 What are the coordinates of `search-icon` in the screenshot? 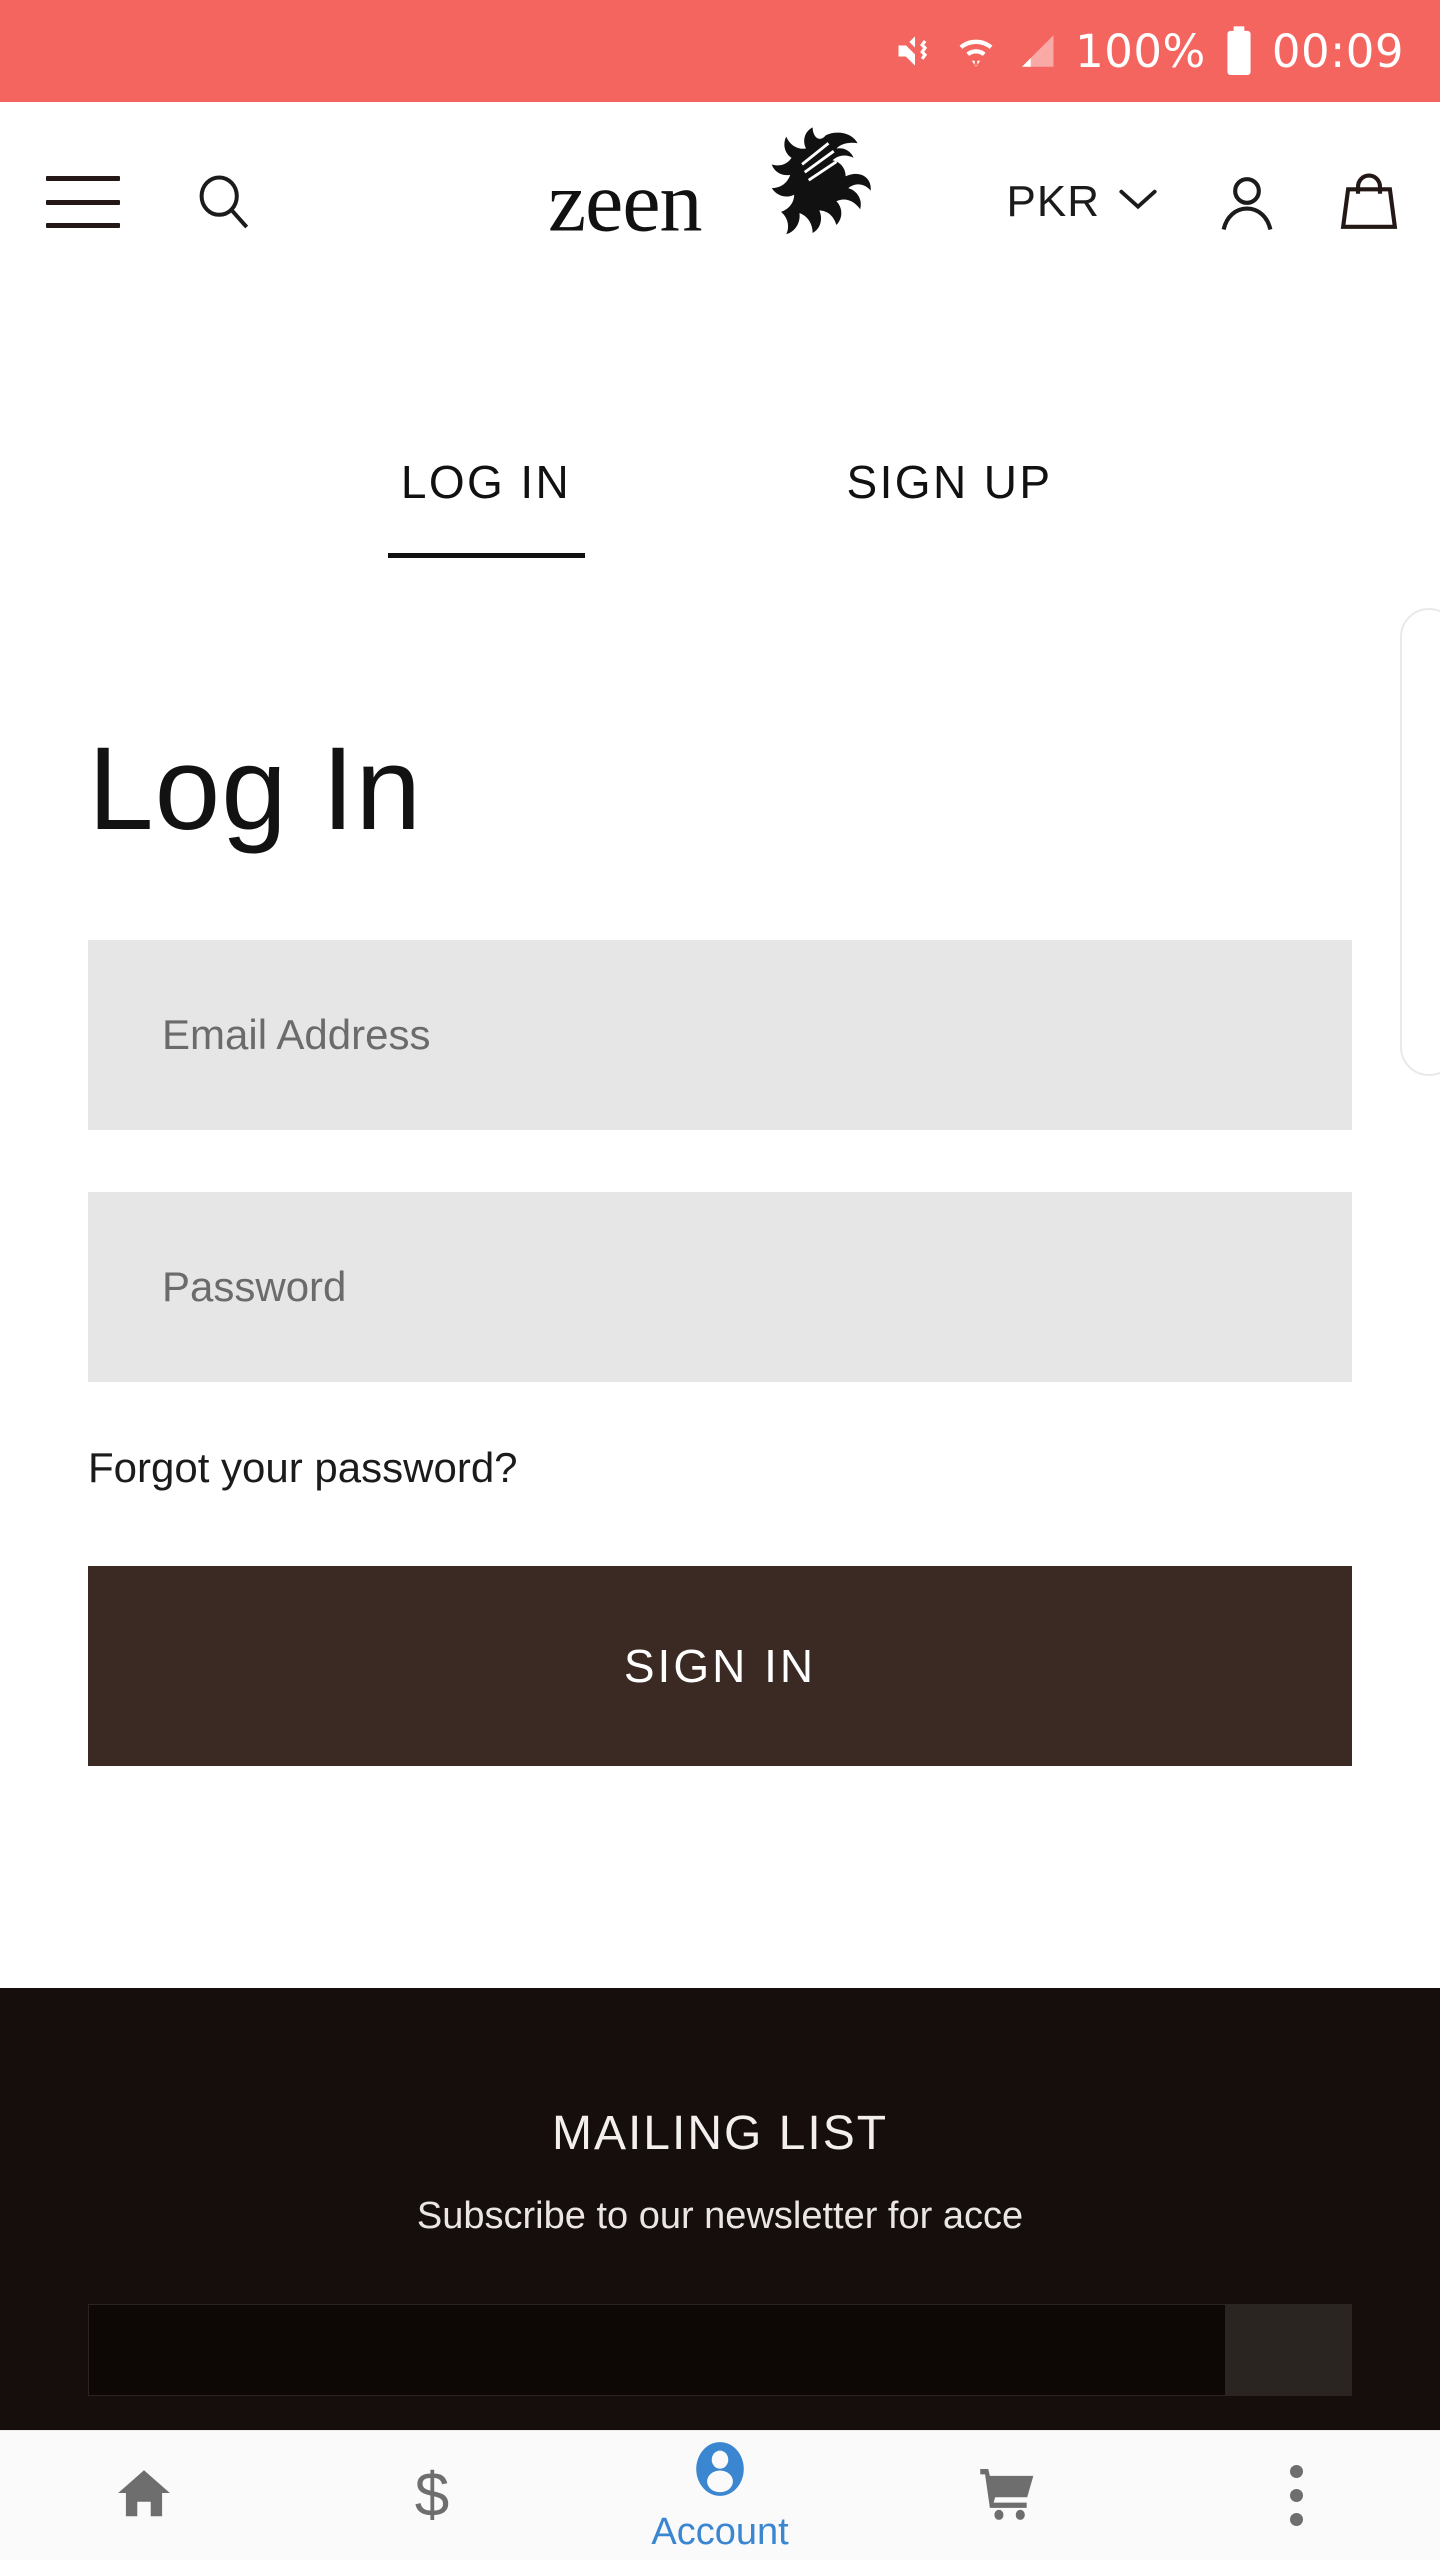 It's located at (224, 202).